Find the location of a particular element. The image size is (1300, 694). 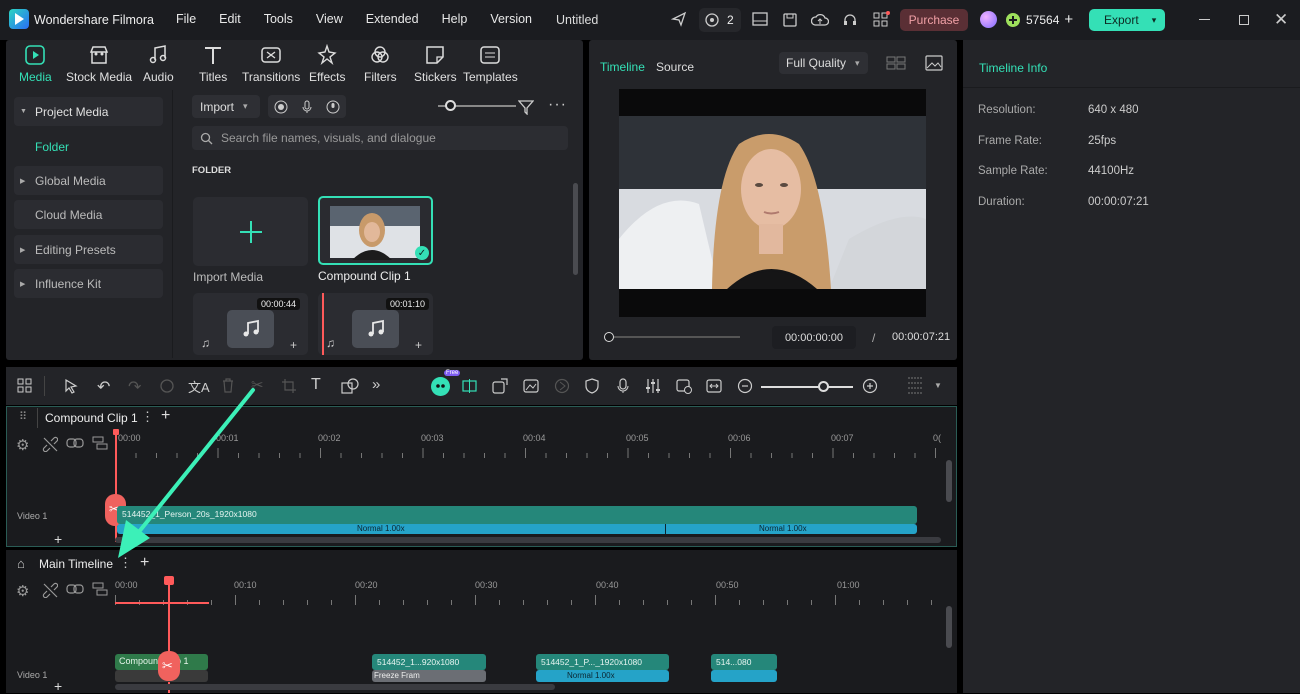

render-preview-icon is located at coordinates (684, 387).